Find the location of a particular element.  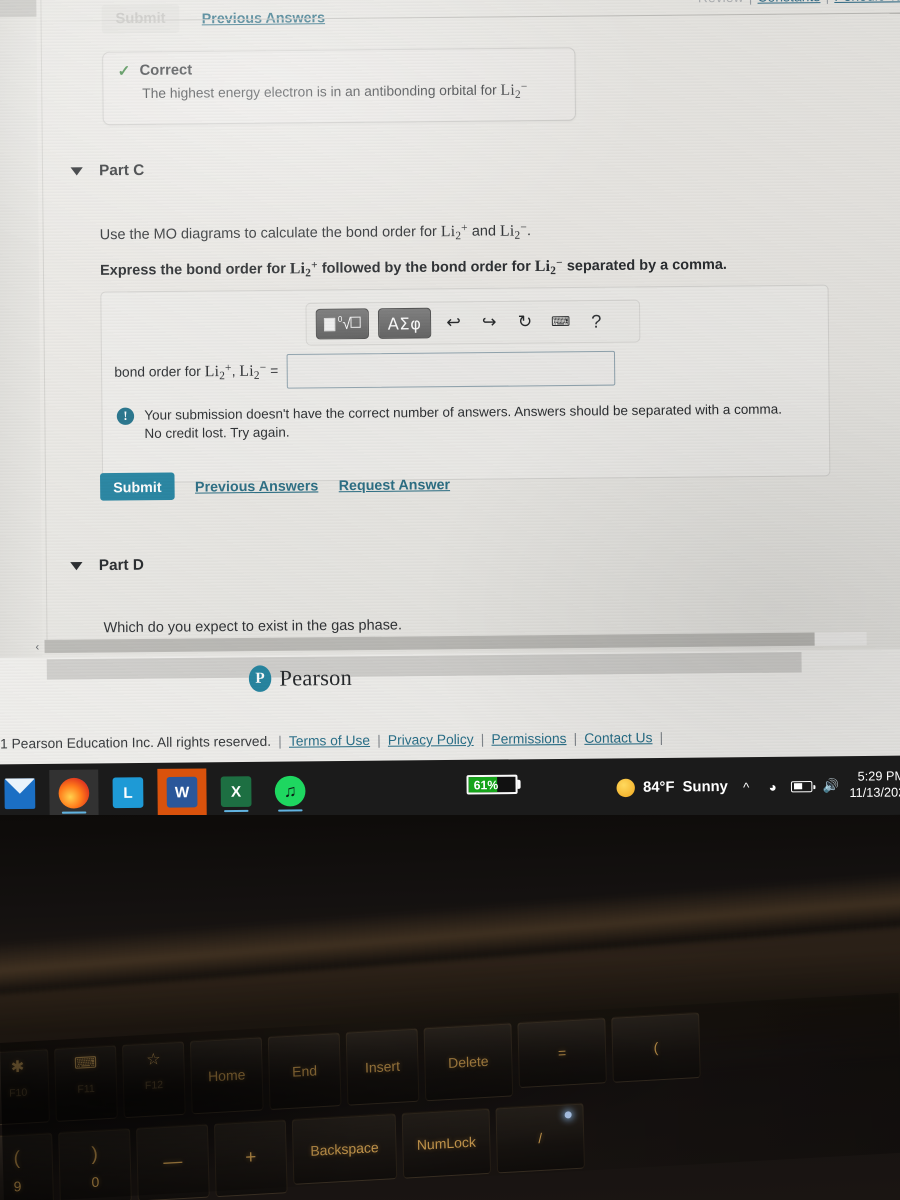

key-f10-label: F10 is located at coordinates (18, 1093).